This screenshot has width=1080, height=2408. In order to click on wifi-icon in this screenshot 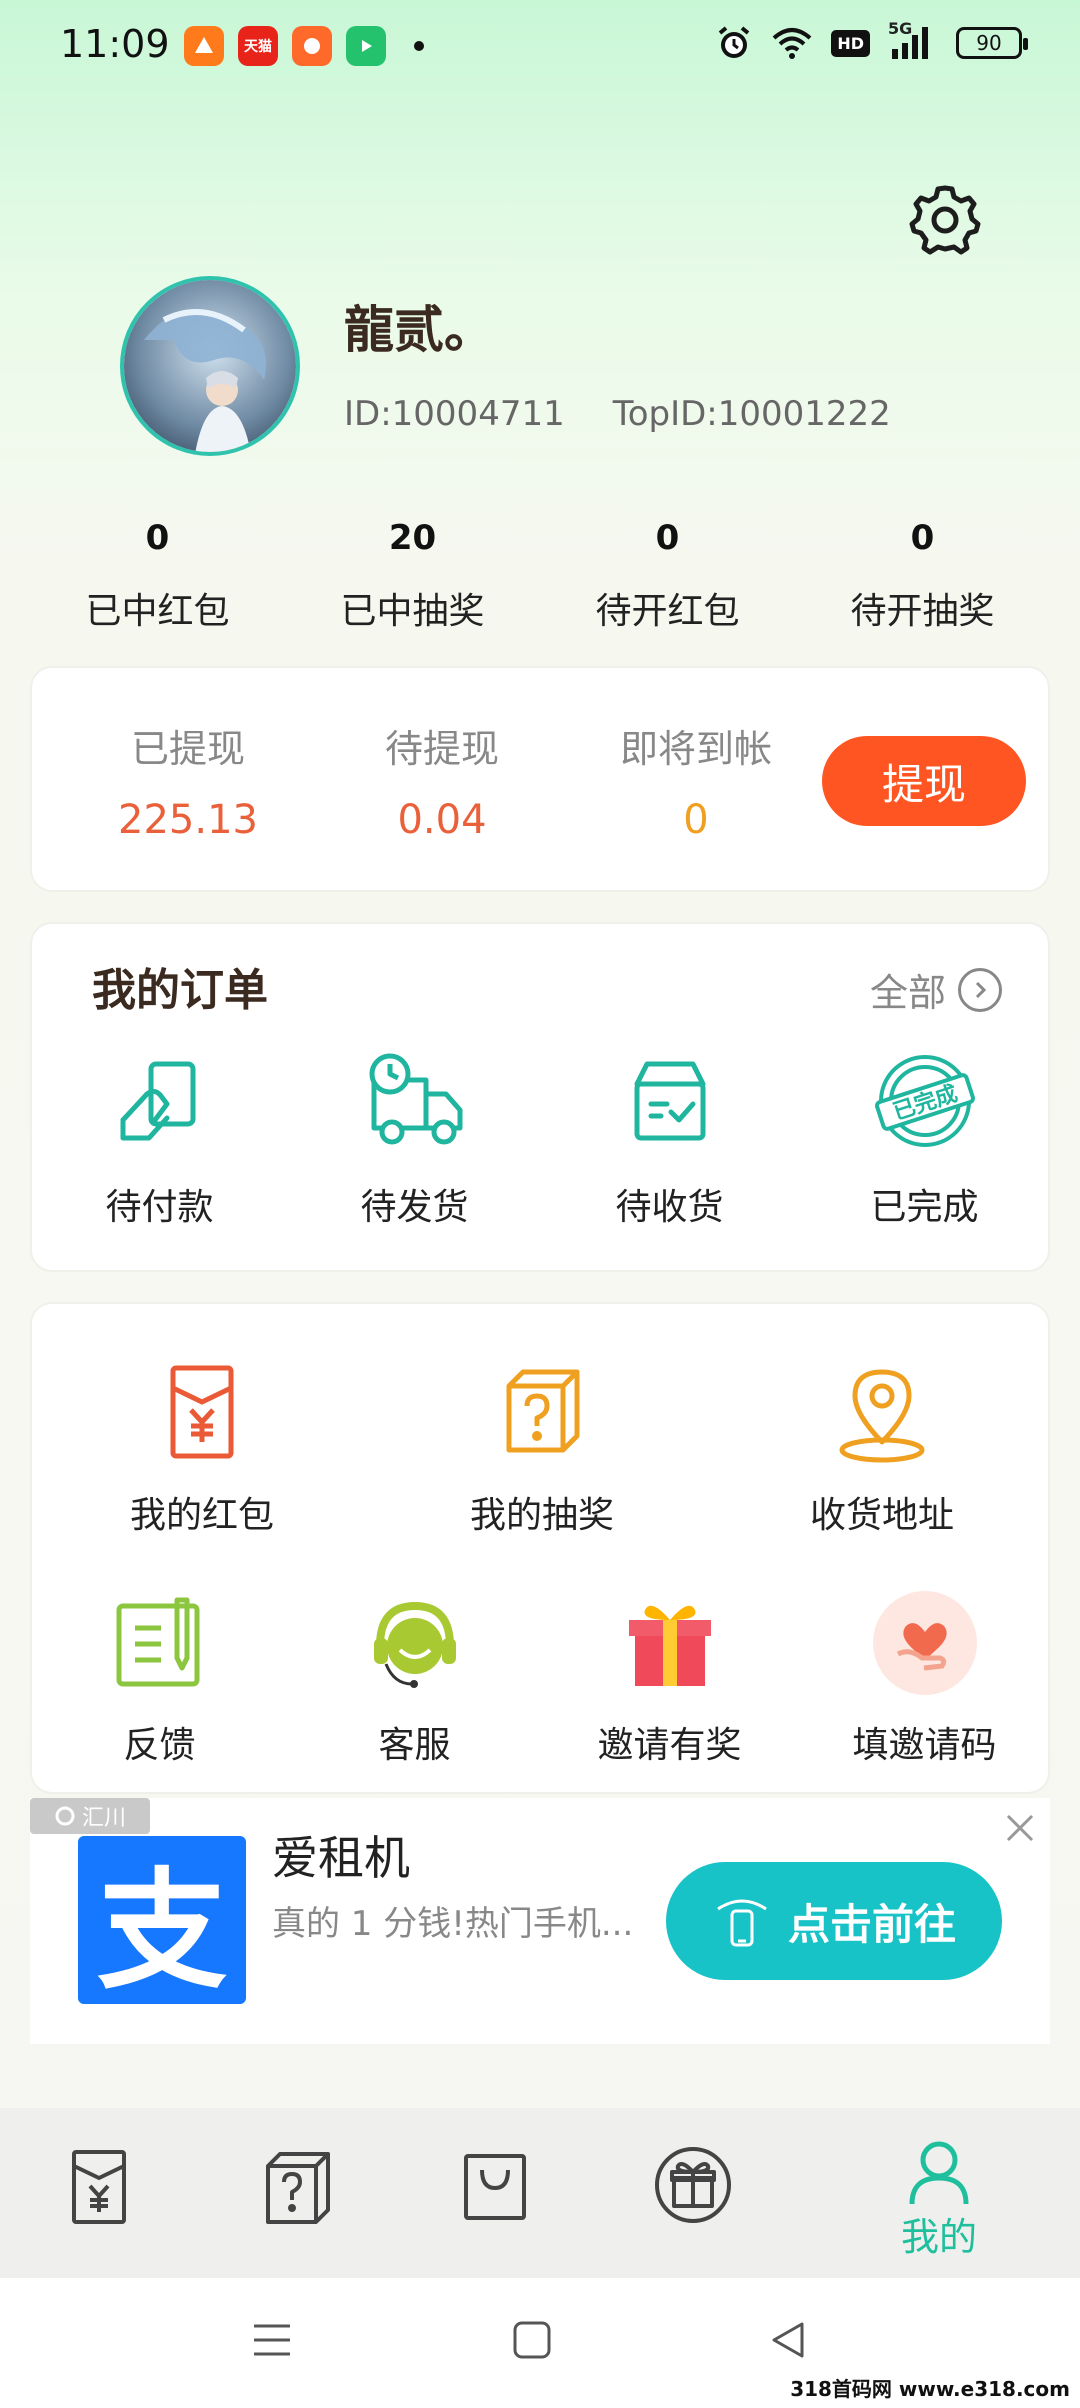, I will do `click(792, 43)`.